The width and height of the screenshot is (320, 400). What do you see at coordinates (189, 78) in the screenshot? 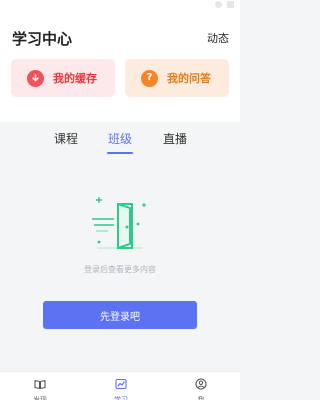
I see `my-qa-label: 我的问答` at bounding box center [189, 78].